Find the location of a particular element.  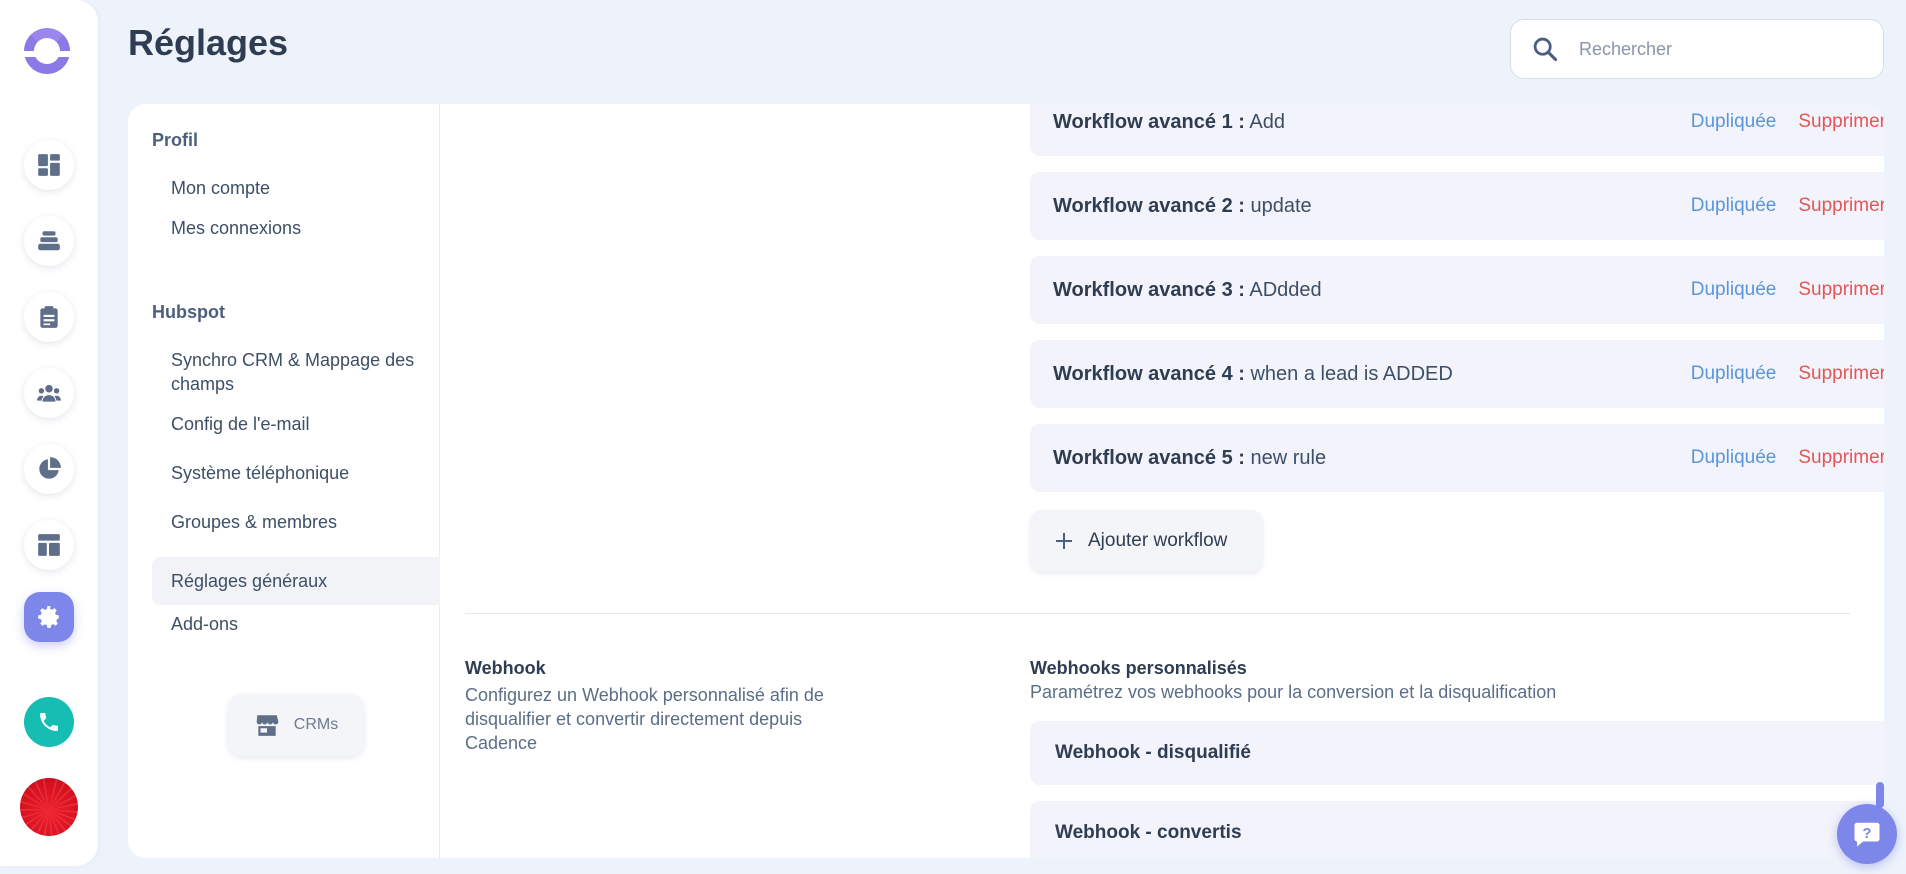

workflow-prefix: Workflow avancé 5 : is located at coordinates (1149, 457).